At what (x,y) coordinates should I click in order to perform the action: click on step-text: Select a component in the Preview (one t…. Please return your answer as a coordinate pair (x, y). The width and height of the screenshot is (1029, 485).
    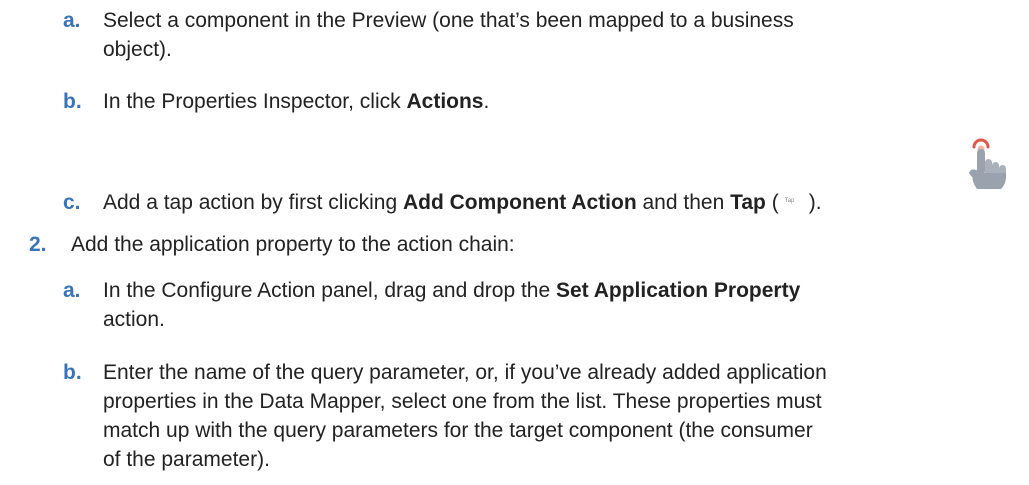
    Looking at the image, I should click on (448, 35).